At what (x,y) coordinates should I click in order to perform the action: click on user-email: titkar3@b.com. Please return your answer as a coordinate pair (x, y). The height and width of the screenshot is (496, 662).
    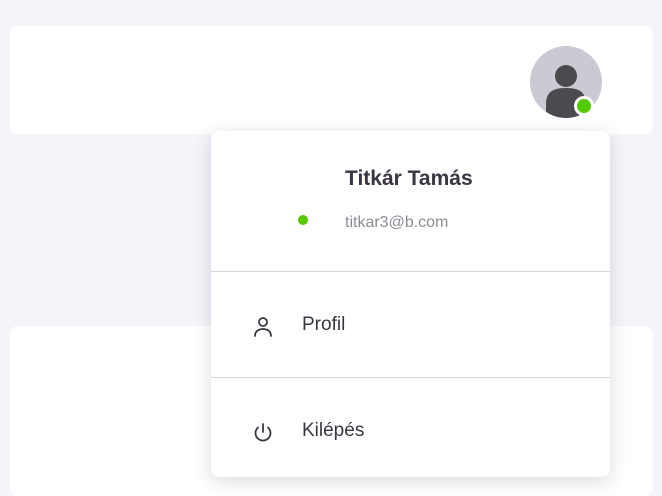
    Looking at the image, I should click on (397, 222).